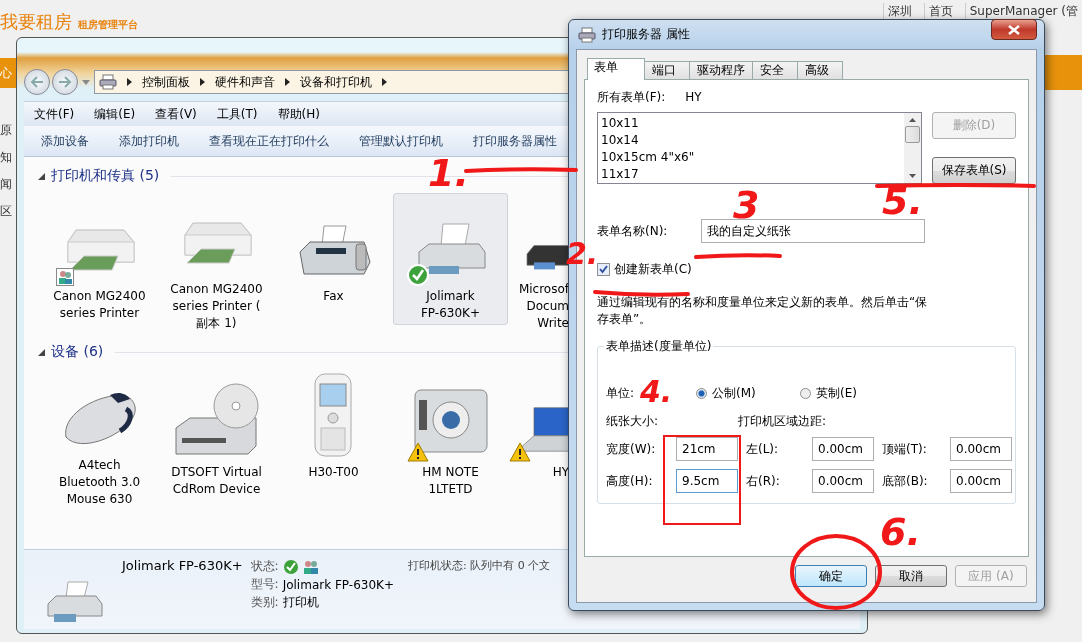  Describe the element at coordinates (86, 82) in the screenshot. I see `dropdown-caret-icon` at that location.